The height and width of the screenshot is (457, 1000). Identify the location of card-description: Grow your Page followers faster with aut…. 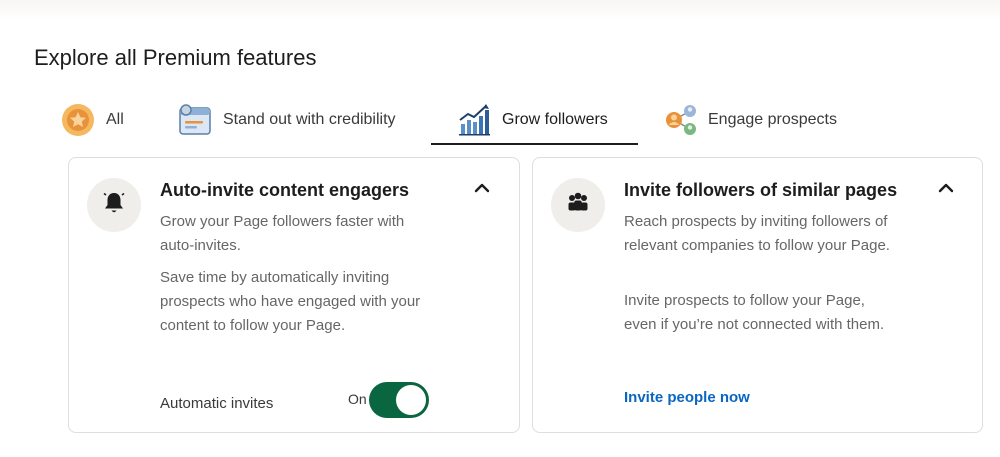
(282, 233).